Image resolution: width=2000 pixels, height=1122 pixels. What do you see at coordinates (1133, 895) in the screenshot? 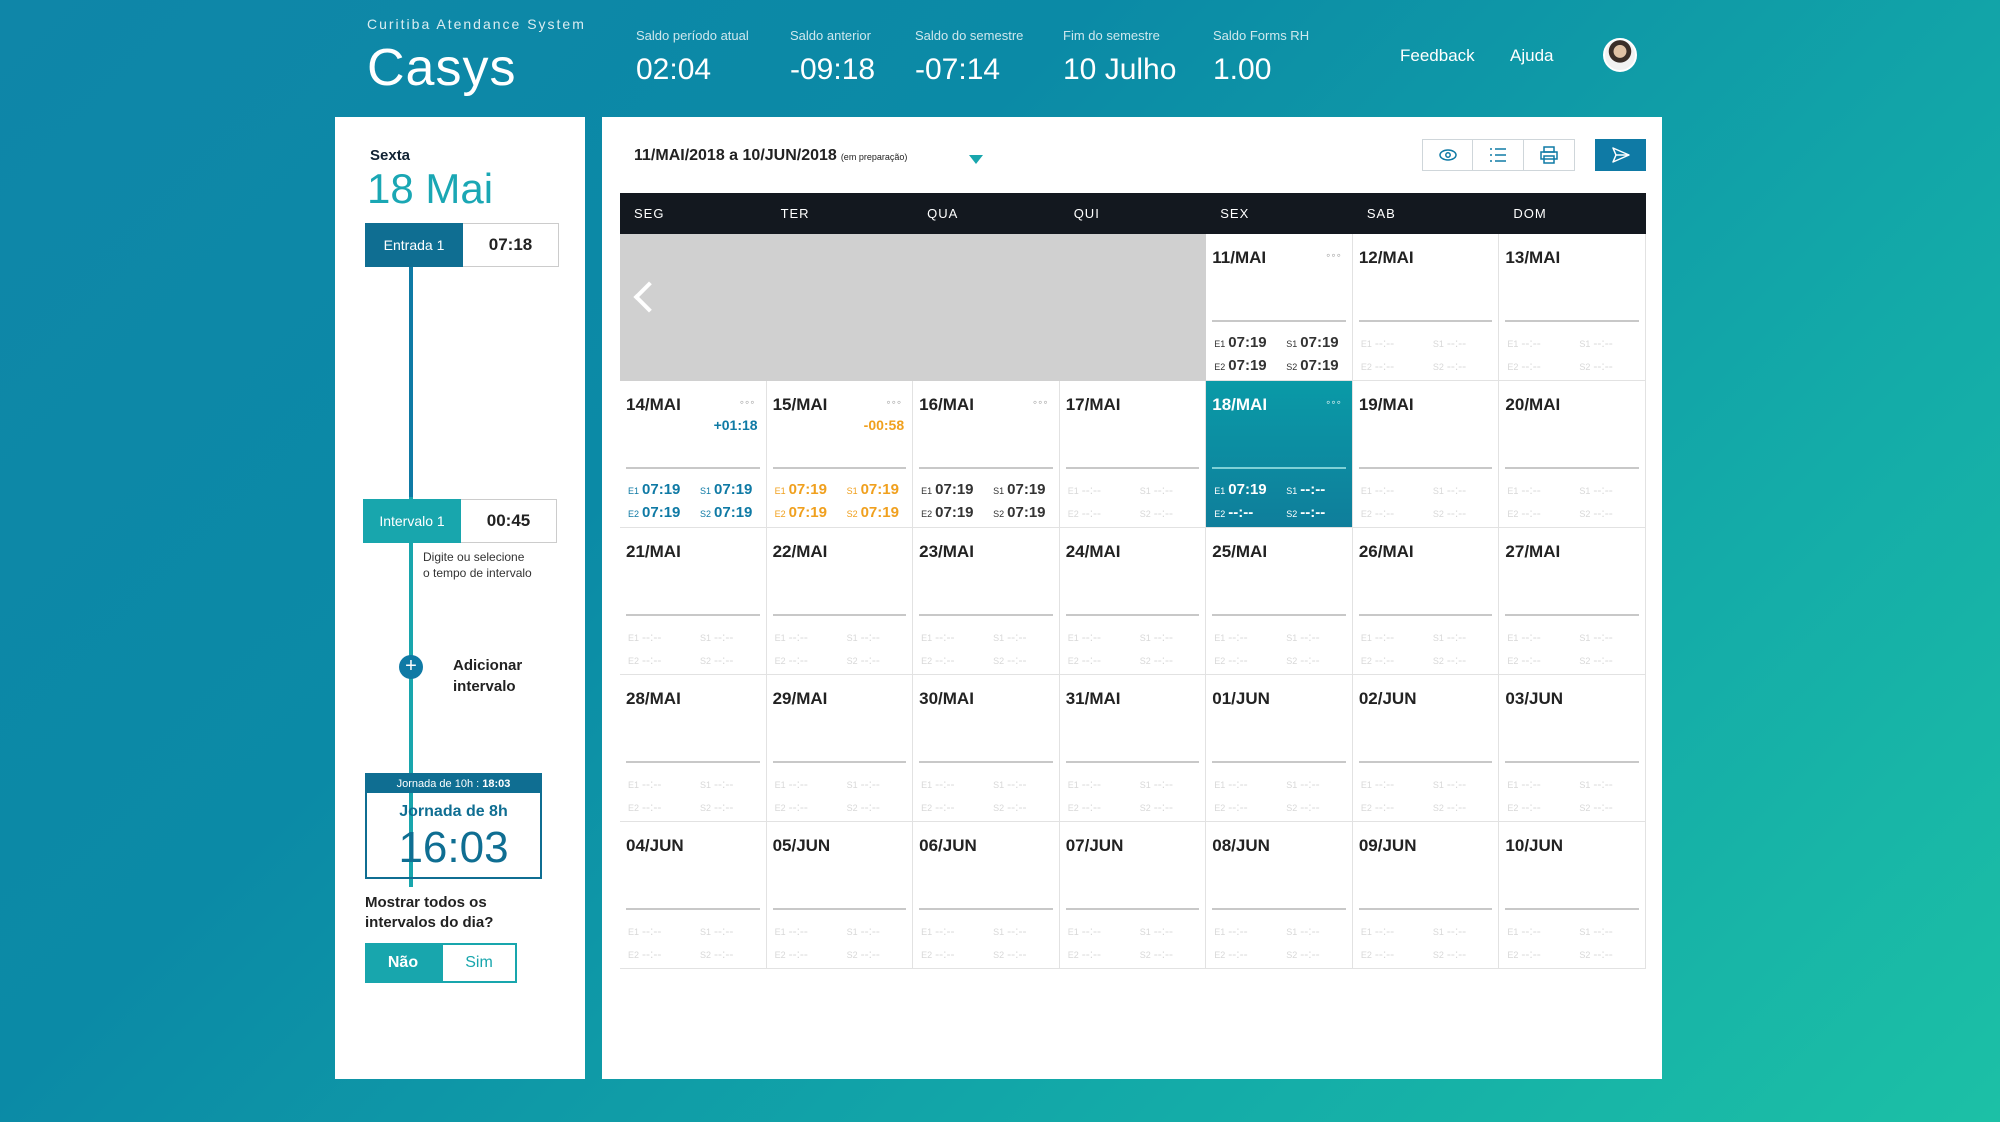
I see `calendar-day-cell: 07/JUN E1 --:-- S1 --:-- E2 --:-- S2 --:--` at bounding box center [1133, 895].